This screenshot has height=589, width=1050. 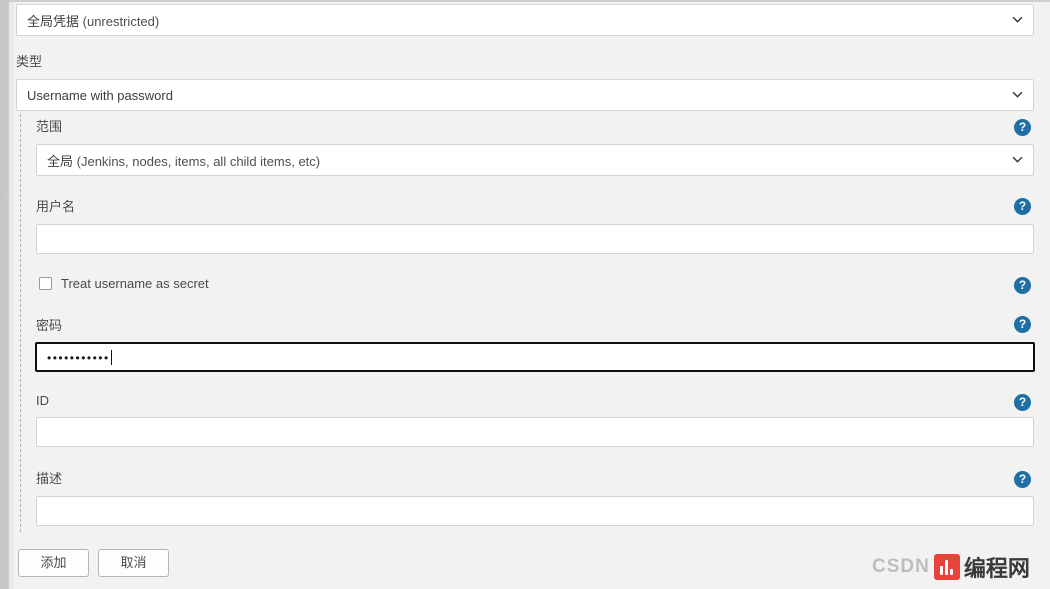 I want to click on username-input, so click(x=535, y=239).